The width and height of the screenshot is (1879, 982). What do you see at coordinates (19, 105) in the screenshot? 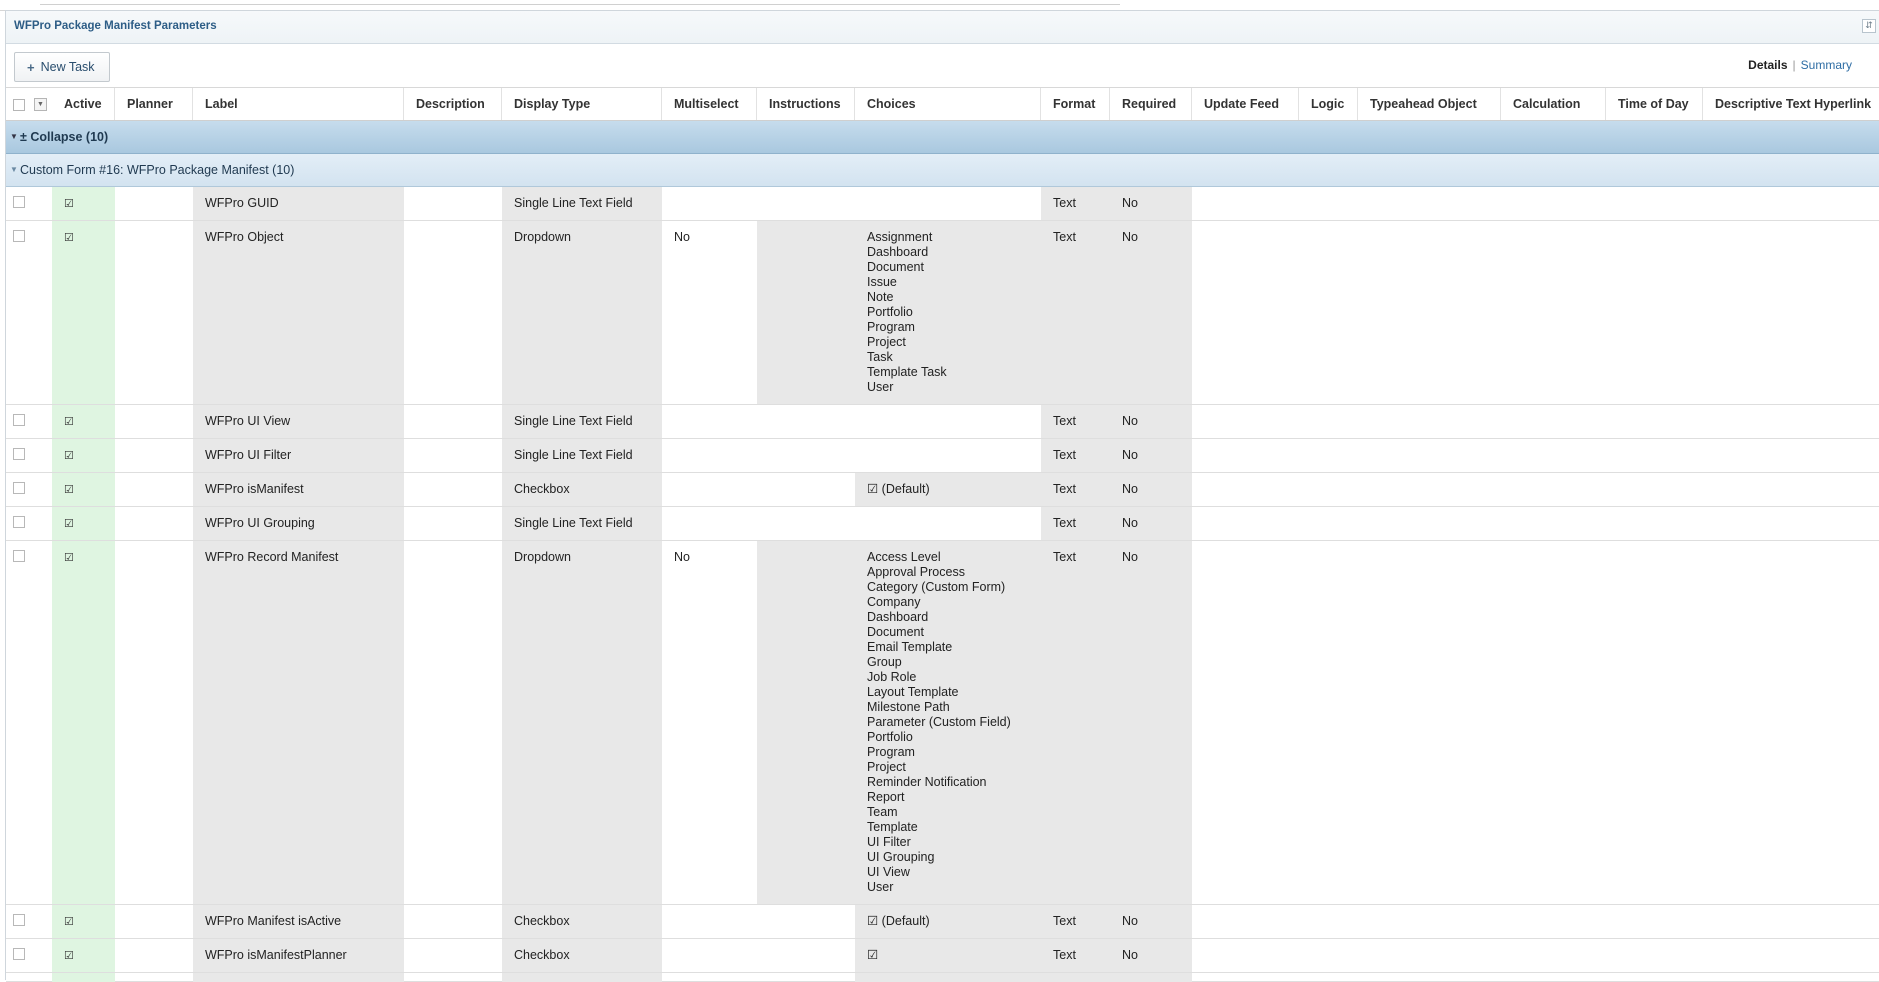
I see `select-all-checkbox` at bounding box center [19, 105].